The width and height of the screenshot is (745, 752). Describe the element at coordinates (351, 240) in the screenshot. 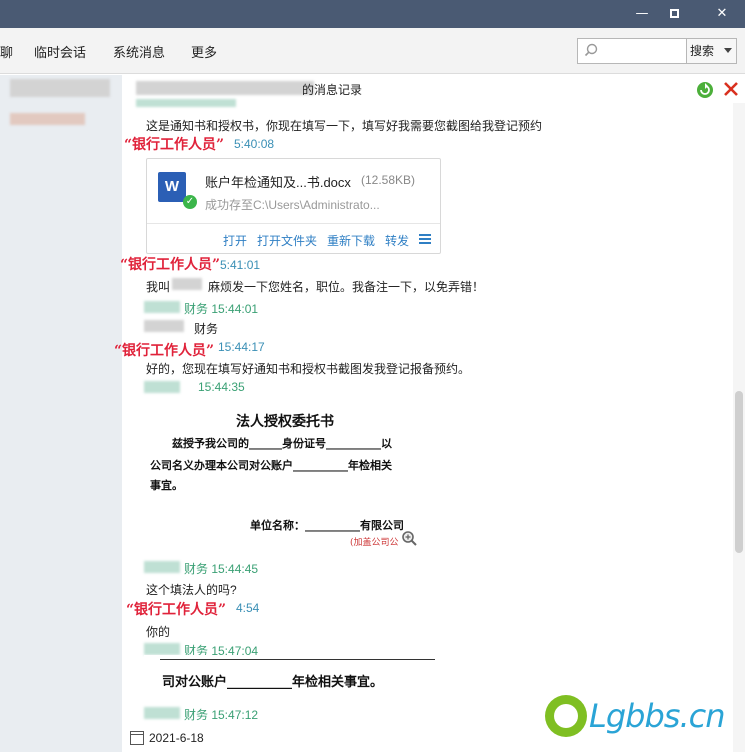

I see `redownload-link: 重新下载` at that location.